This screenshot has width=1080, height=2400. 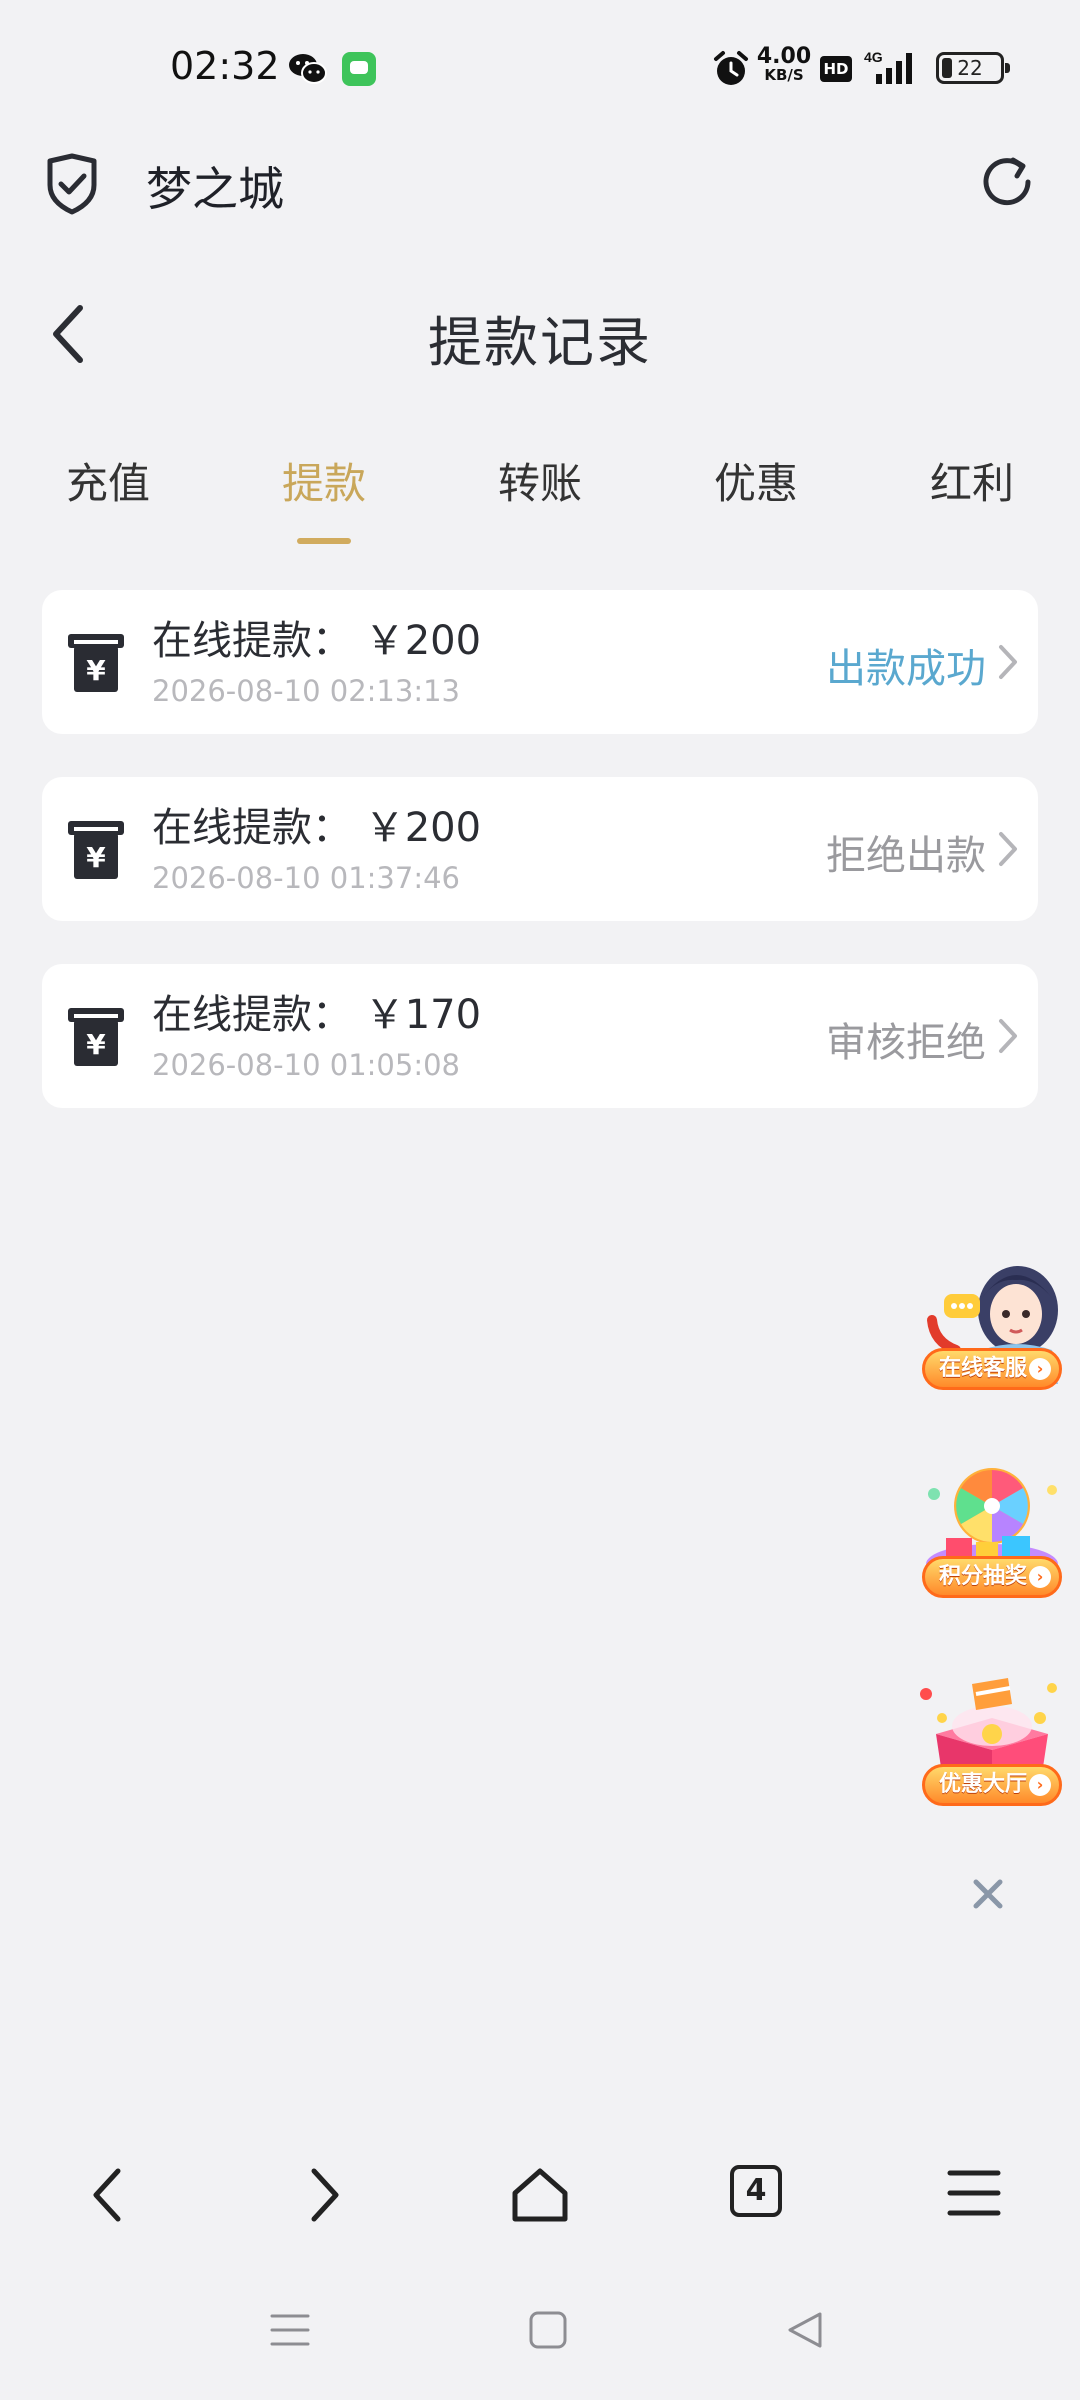 What do you see at coordinates (983, 1368) in the screenshot?
I see `float-label-text: 在线客服` at bounding box center [983, 1368].